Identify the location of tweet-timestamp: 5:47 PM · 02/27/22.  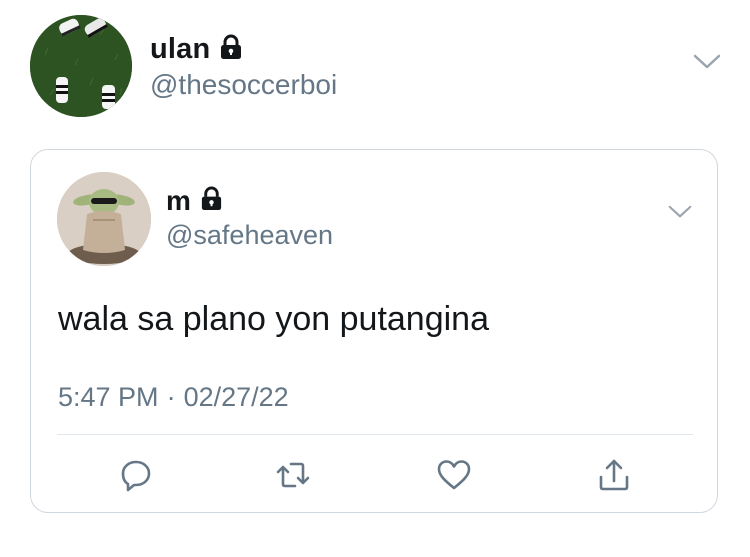
(173, 397).